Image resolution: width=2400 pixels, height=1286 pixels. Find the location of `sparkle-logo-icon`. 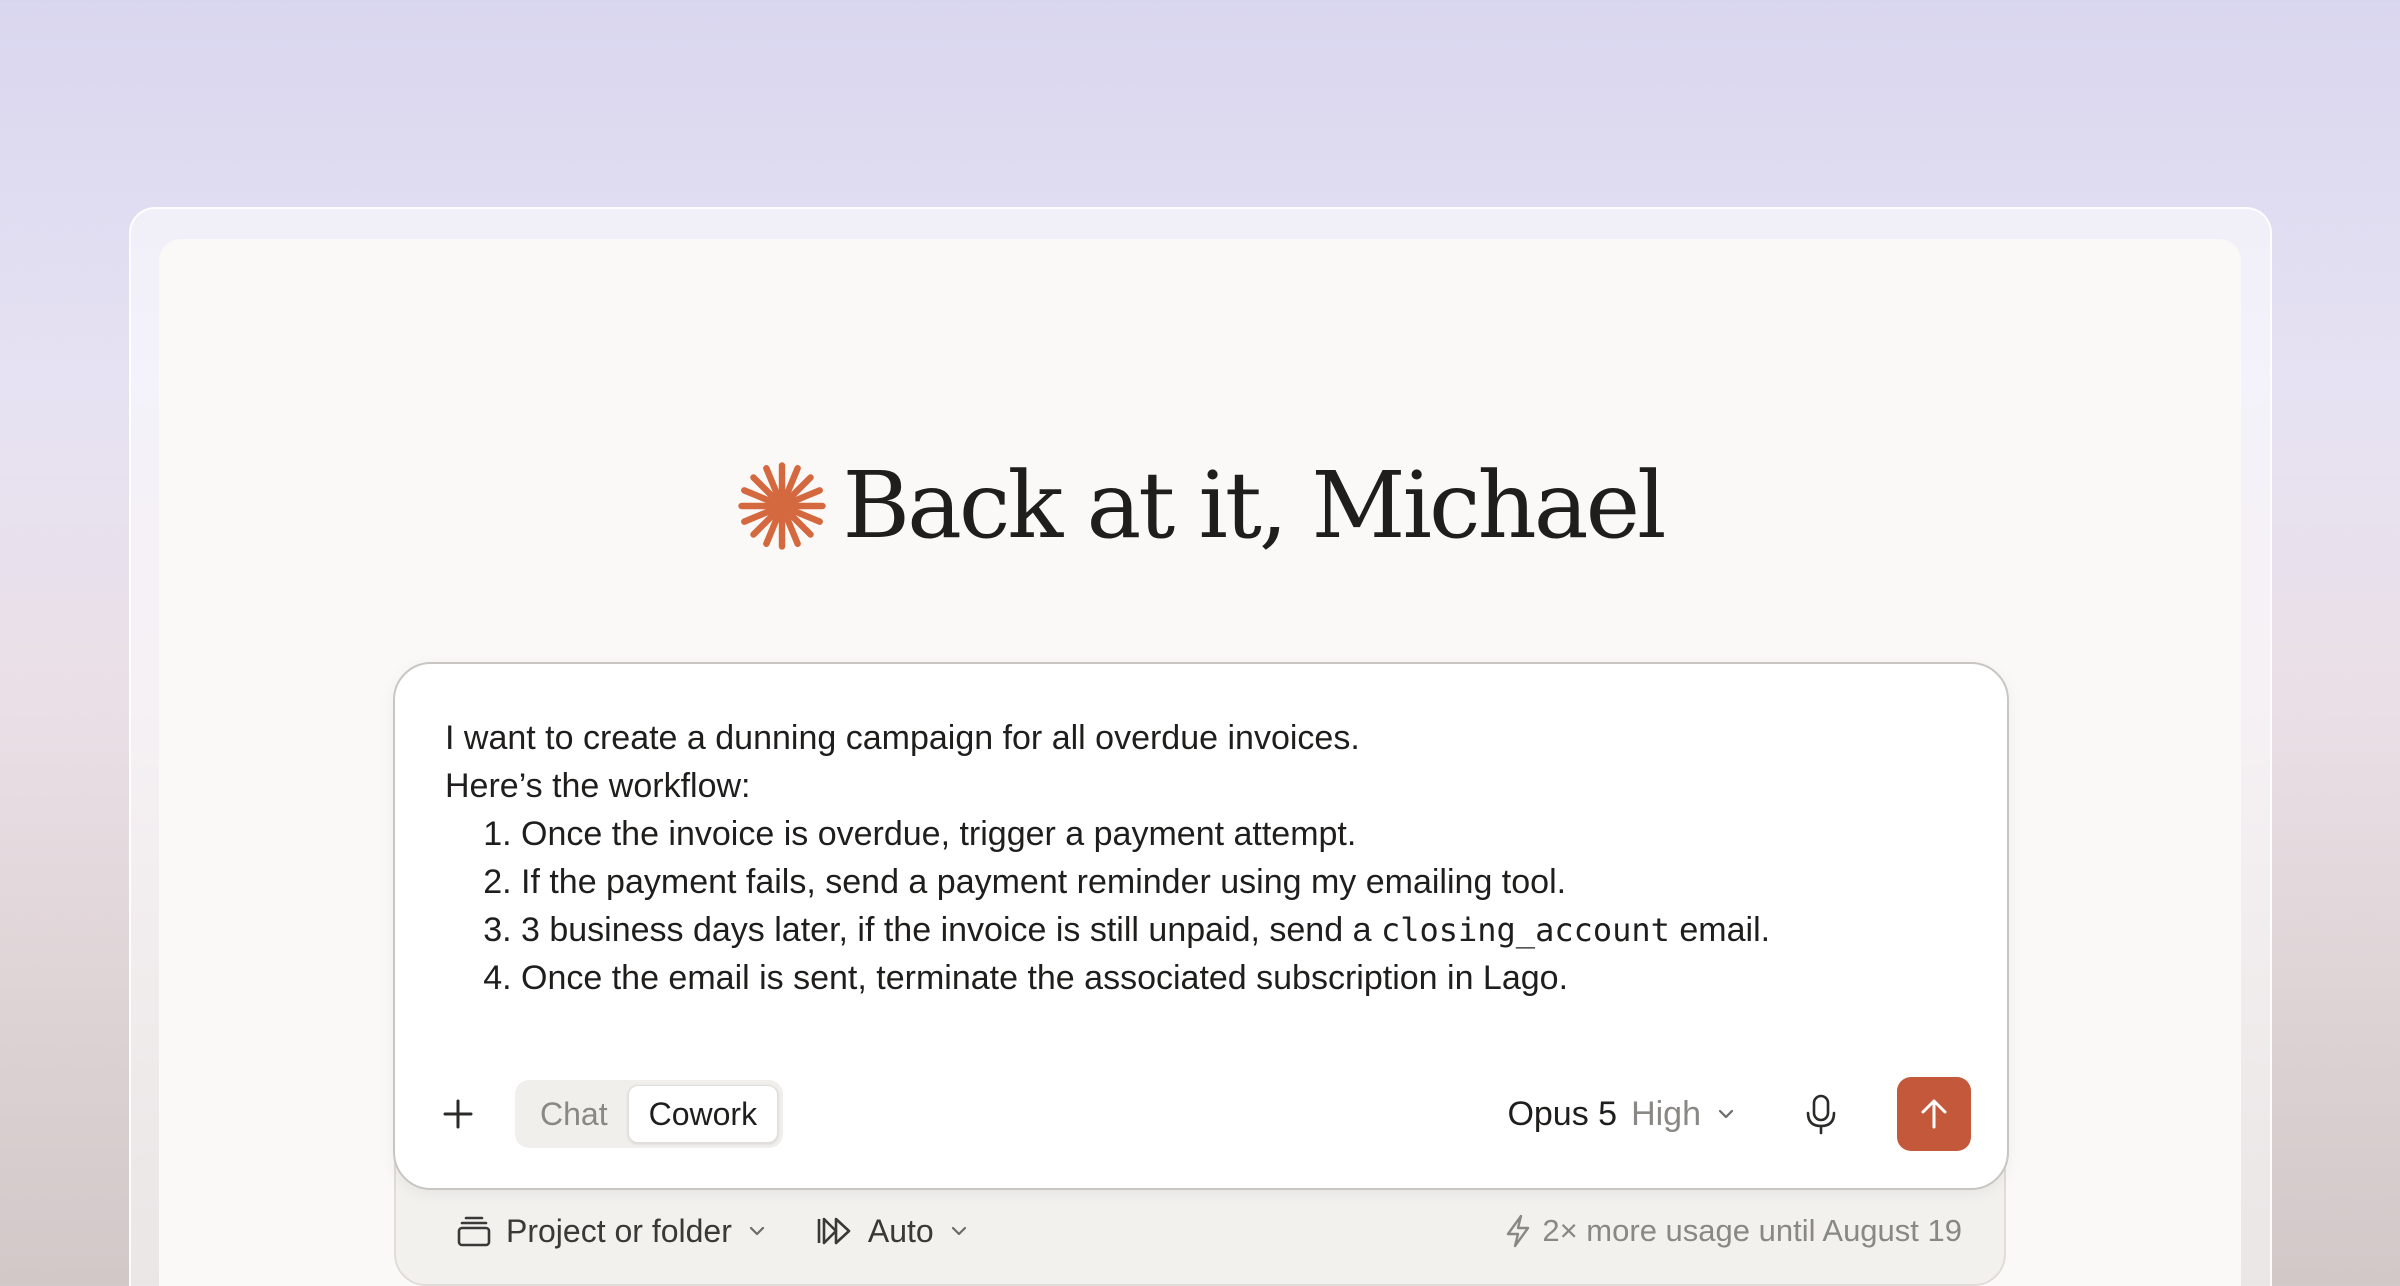

sparkle-logo-icon is located at coordinates (782, 506).